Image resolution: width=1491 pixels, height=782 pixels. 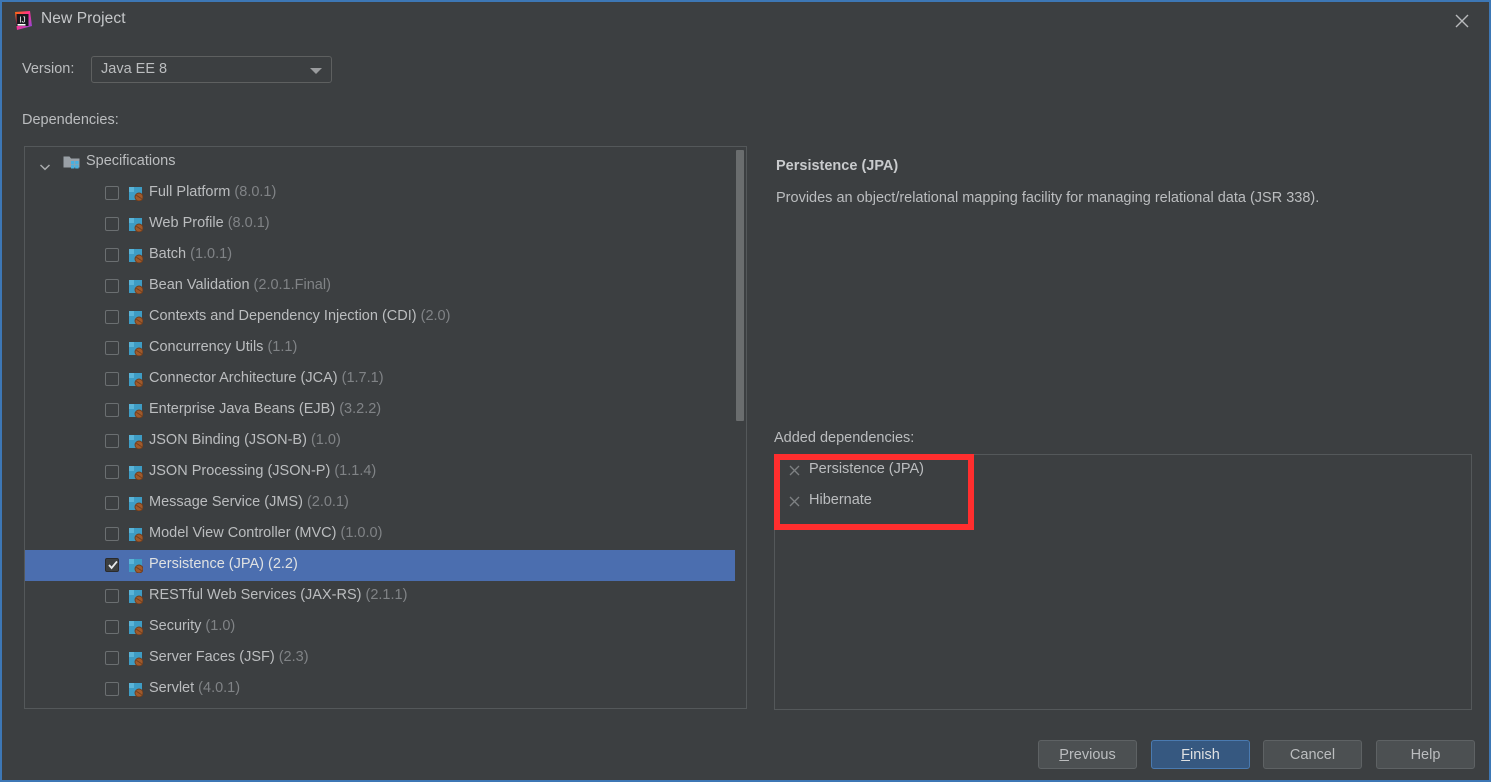 I want to click on tree-item: Model View Controller (MVC) (1.0.0), so click(x=385, y=534).